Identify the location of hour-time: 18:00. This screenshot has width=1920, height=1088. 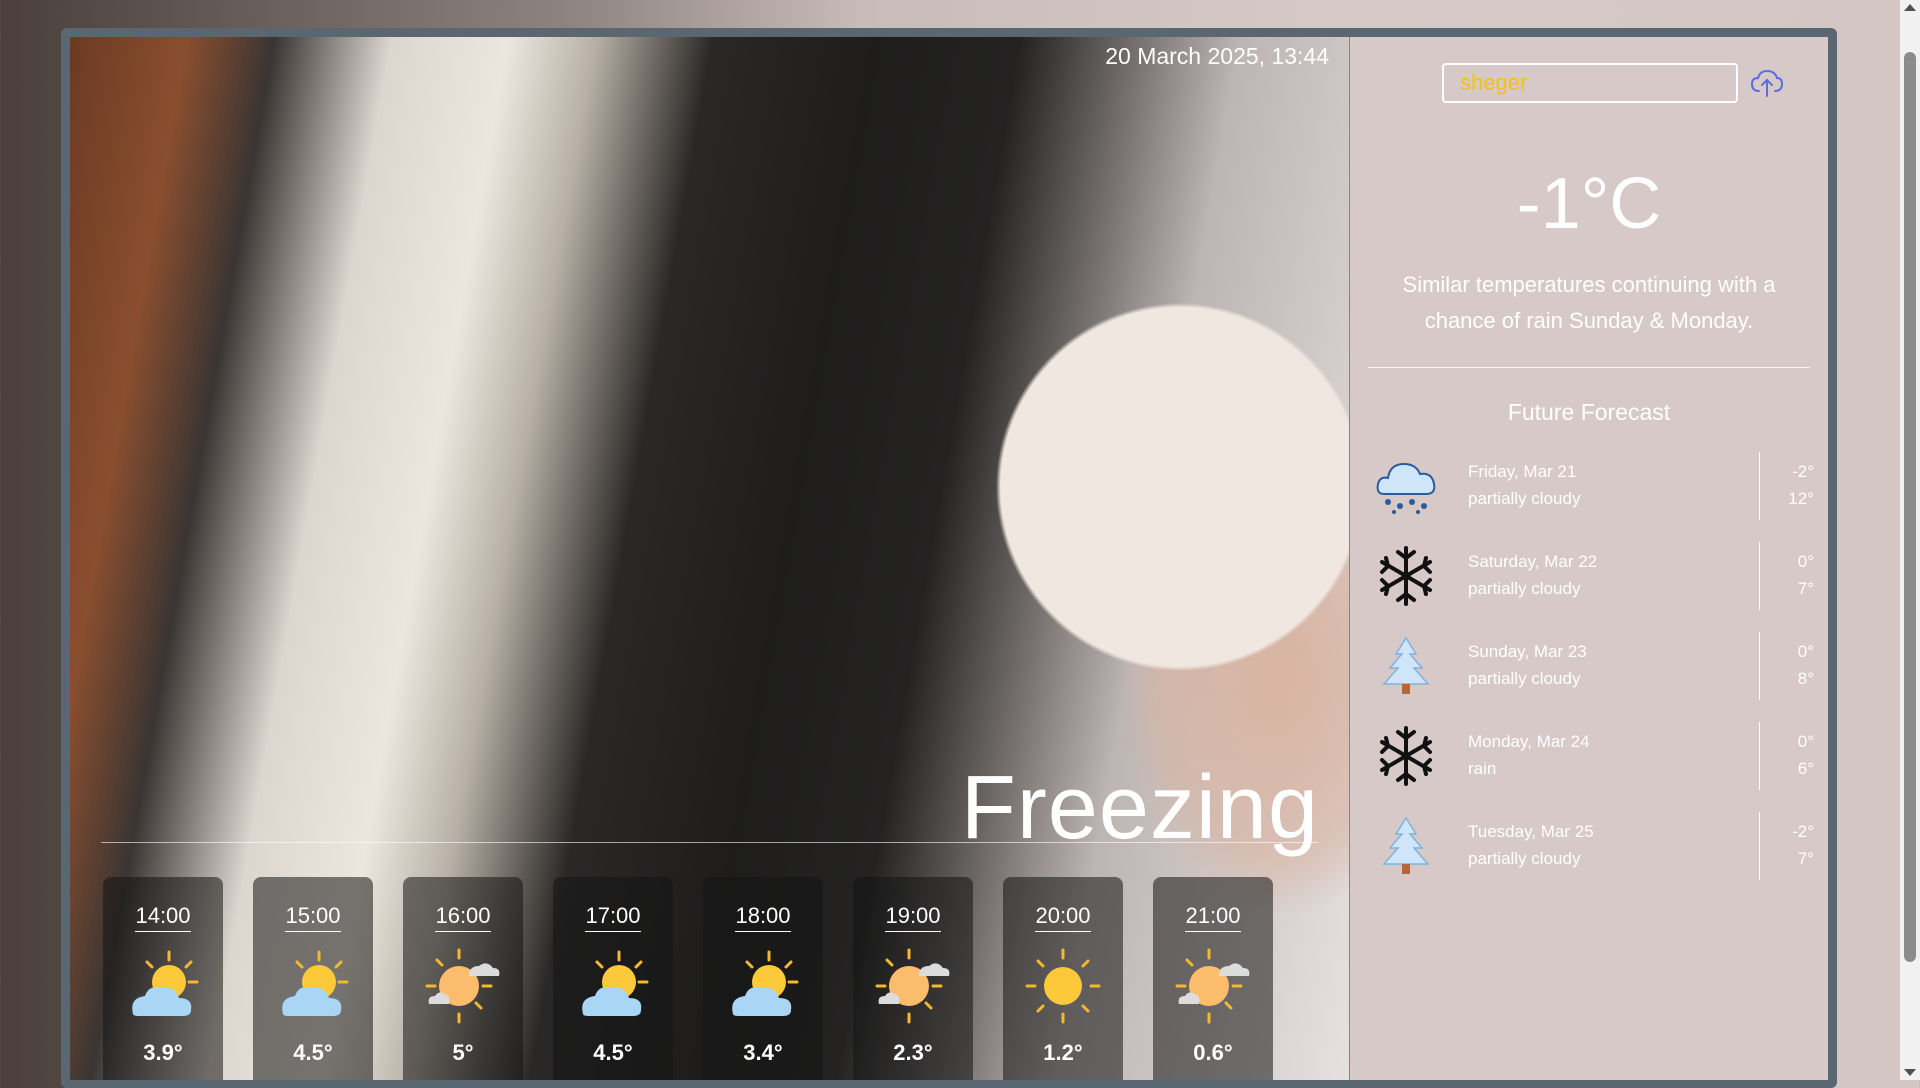
(763, 917).